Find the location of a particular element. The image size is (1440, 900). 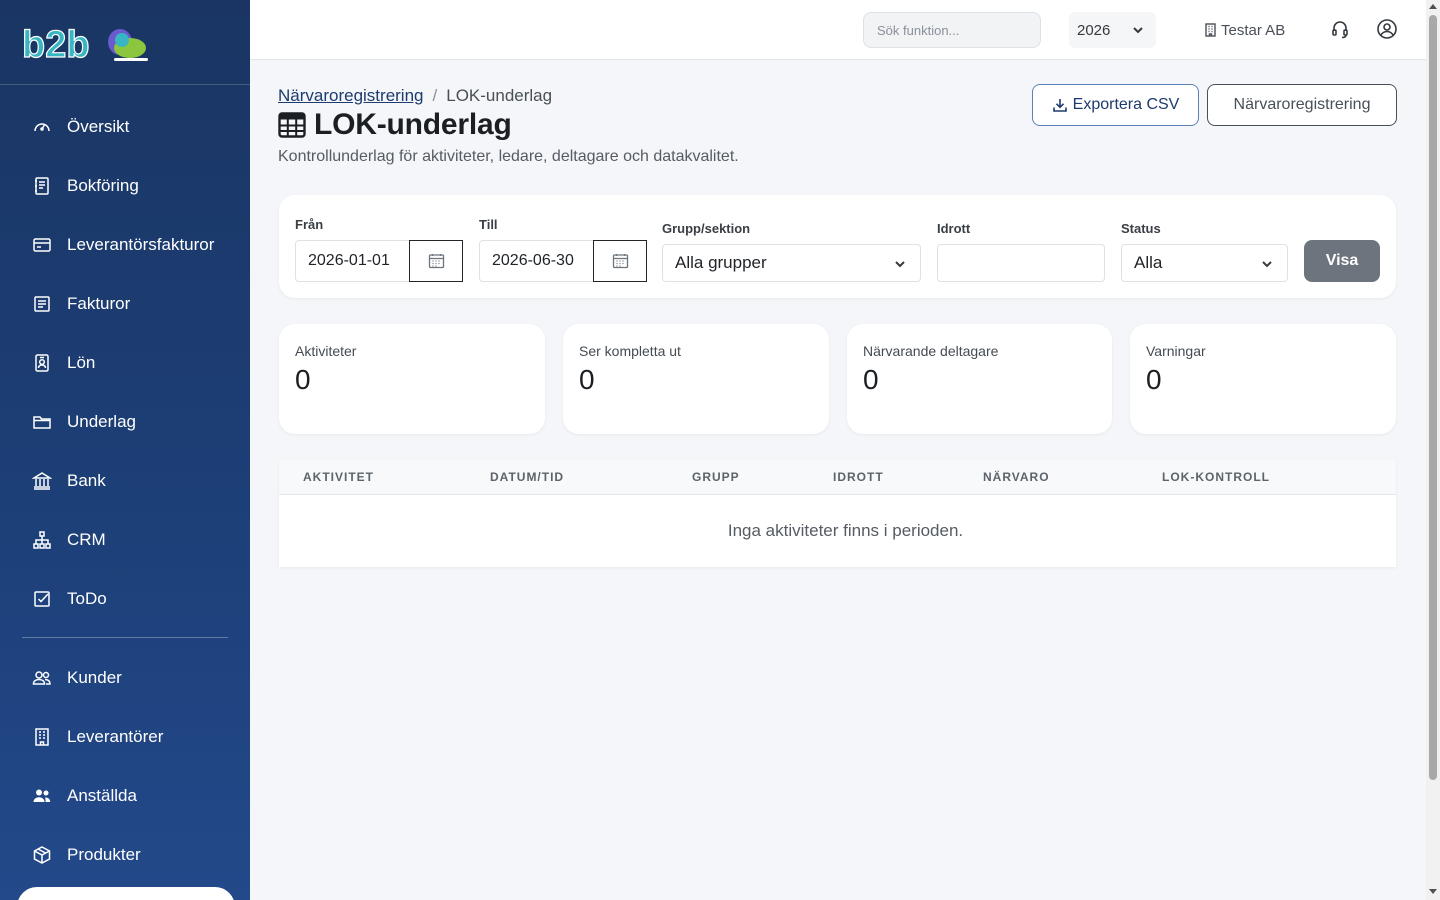

page-title-text: LOK-underlag is located at coordinates (413, 124).